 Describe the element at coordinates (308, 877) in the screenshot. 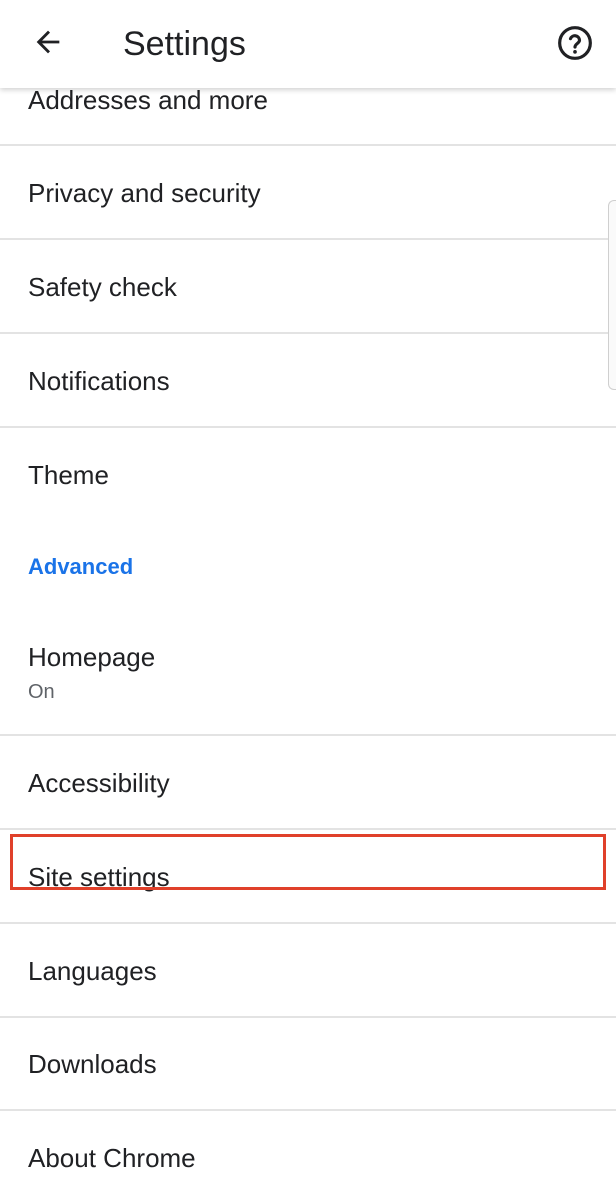

I see `settings-item-site-settings: Site settings` at that location.